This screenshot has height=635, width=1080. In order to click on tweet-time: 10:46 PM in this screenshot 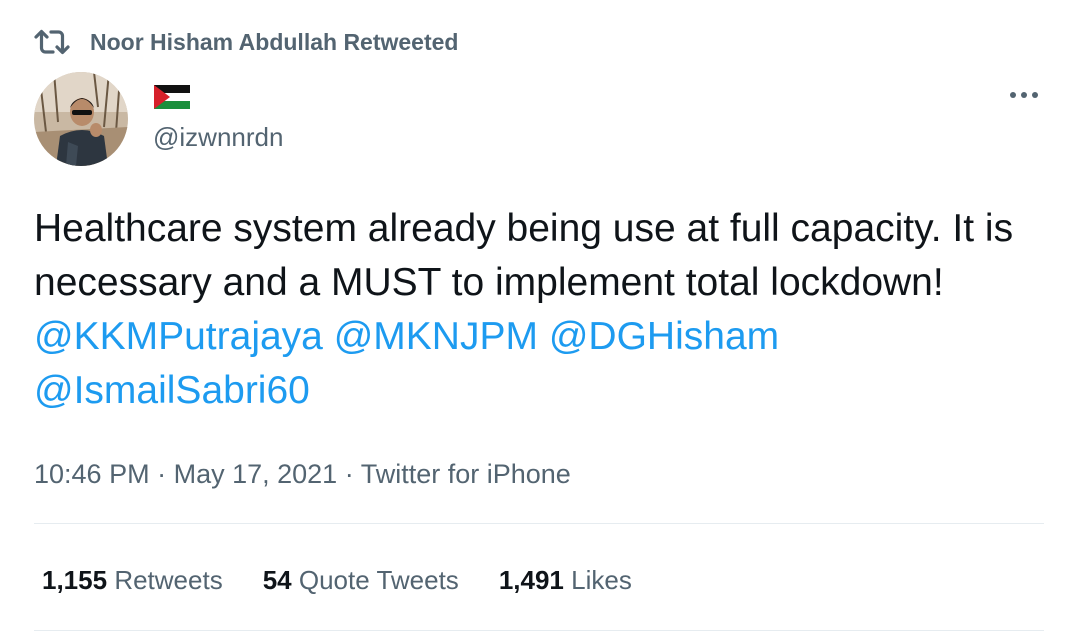, I will do `click(92, 474)`.